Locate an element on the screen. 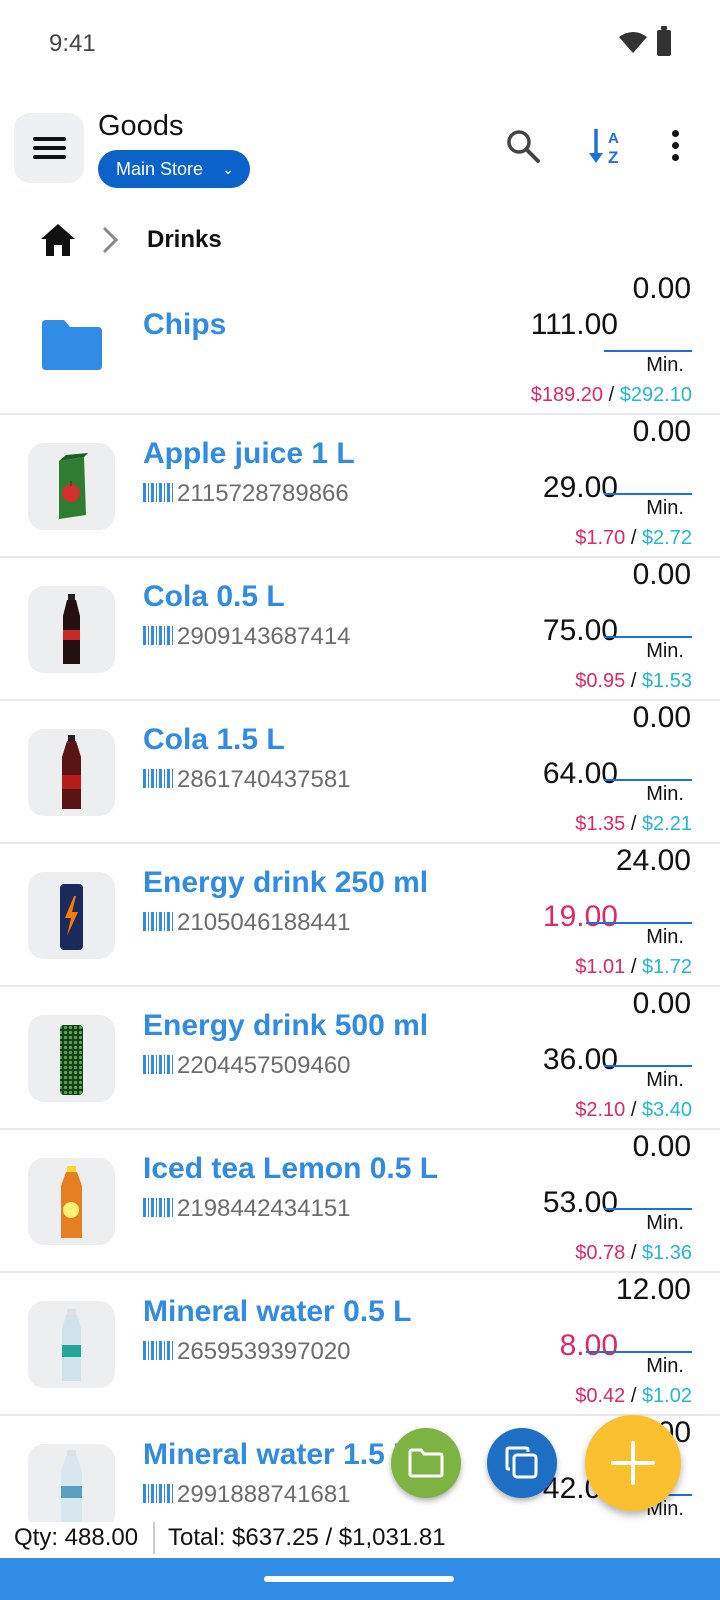  cost-price: $0.78 is located at coordinates (600, 1253).